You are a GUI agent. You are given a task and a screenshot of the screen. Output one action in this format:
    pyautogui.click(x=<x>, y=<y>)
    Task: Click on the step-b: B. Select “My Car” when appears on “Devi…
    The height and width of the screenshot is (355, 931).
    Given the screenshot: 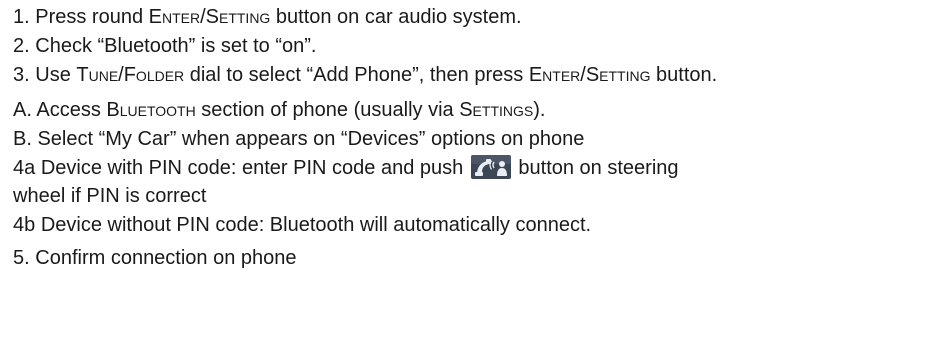 What is the action you would take?
    pyautogui.click(x=298, y=139)
    